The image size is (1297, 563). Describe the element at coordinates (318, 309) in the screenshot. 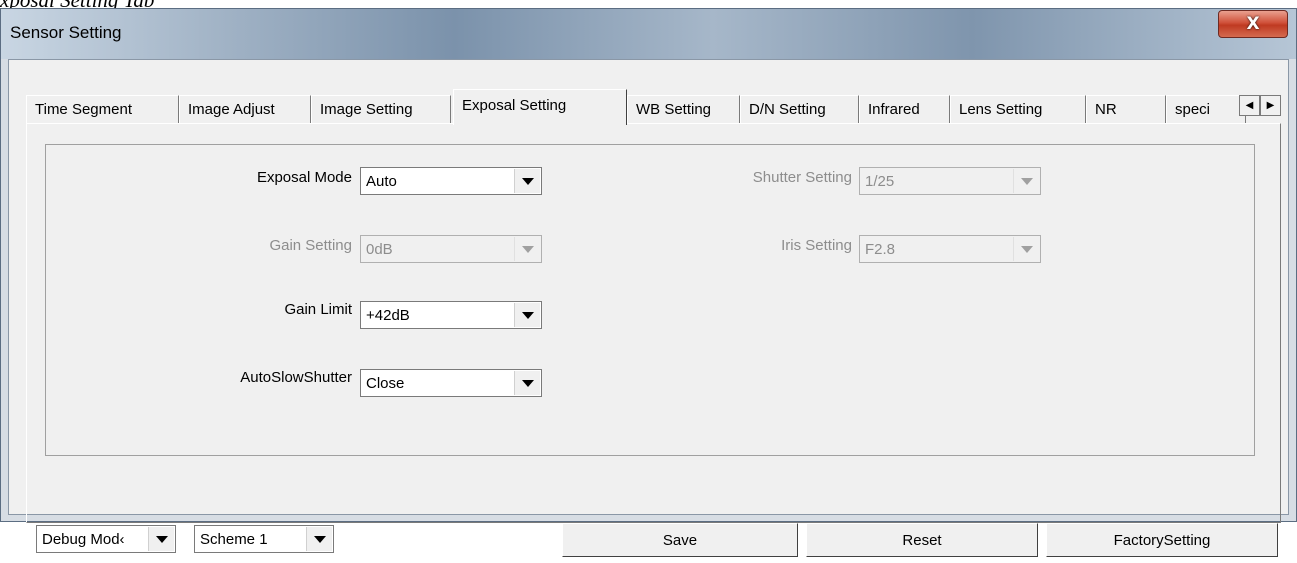

I see `gain-limit-label: Gain Limit` at that location.